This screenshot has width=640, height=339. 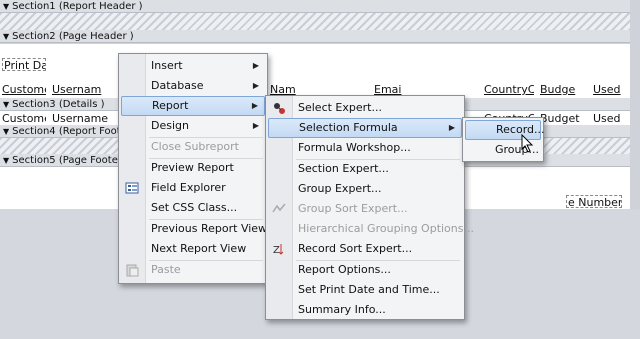 I want to click on menu-item-close-subreport: Close Subreport, so click(x=193, y=147).